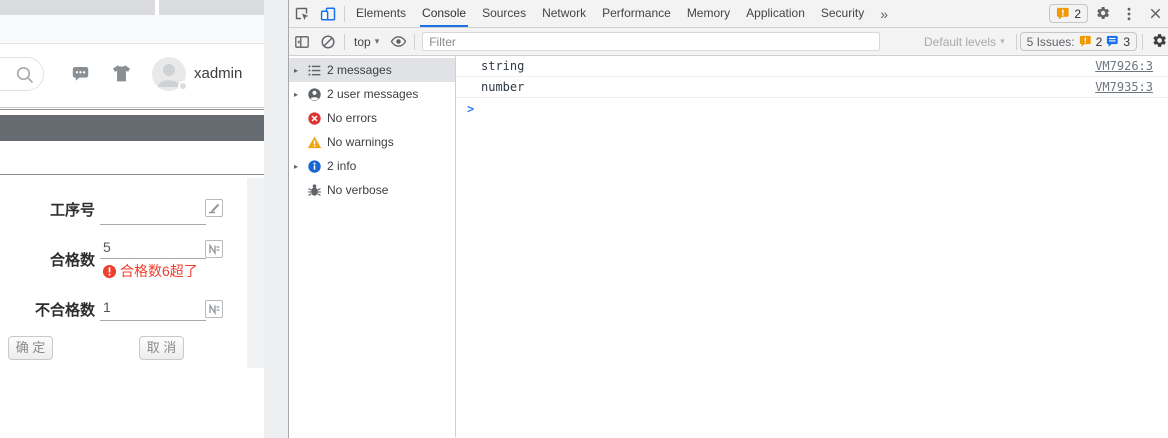 The image size is (1168, 438). I want to click on search-icon, so click(25, 75).